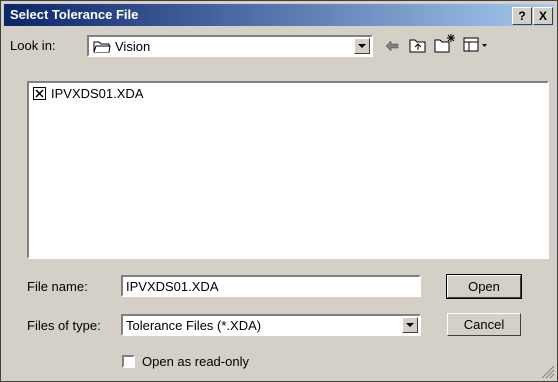 This screenshot has height=382, width=558. What do you see at coordinates (392, 46) in the screenshot?
I see `back-arrow-icon` at bounding box center [392, 46].